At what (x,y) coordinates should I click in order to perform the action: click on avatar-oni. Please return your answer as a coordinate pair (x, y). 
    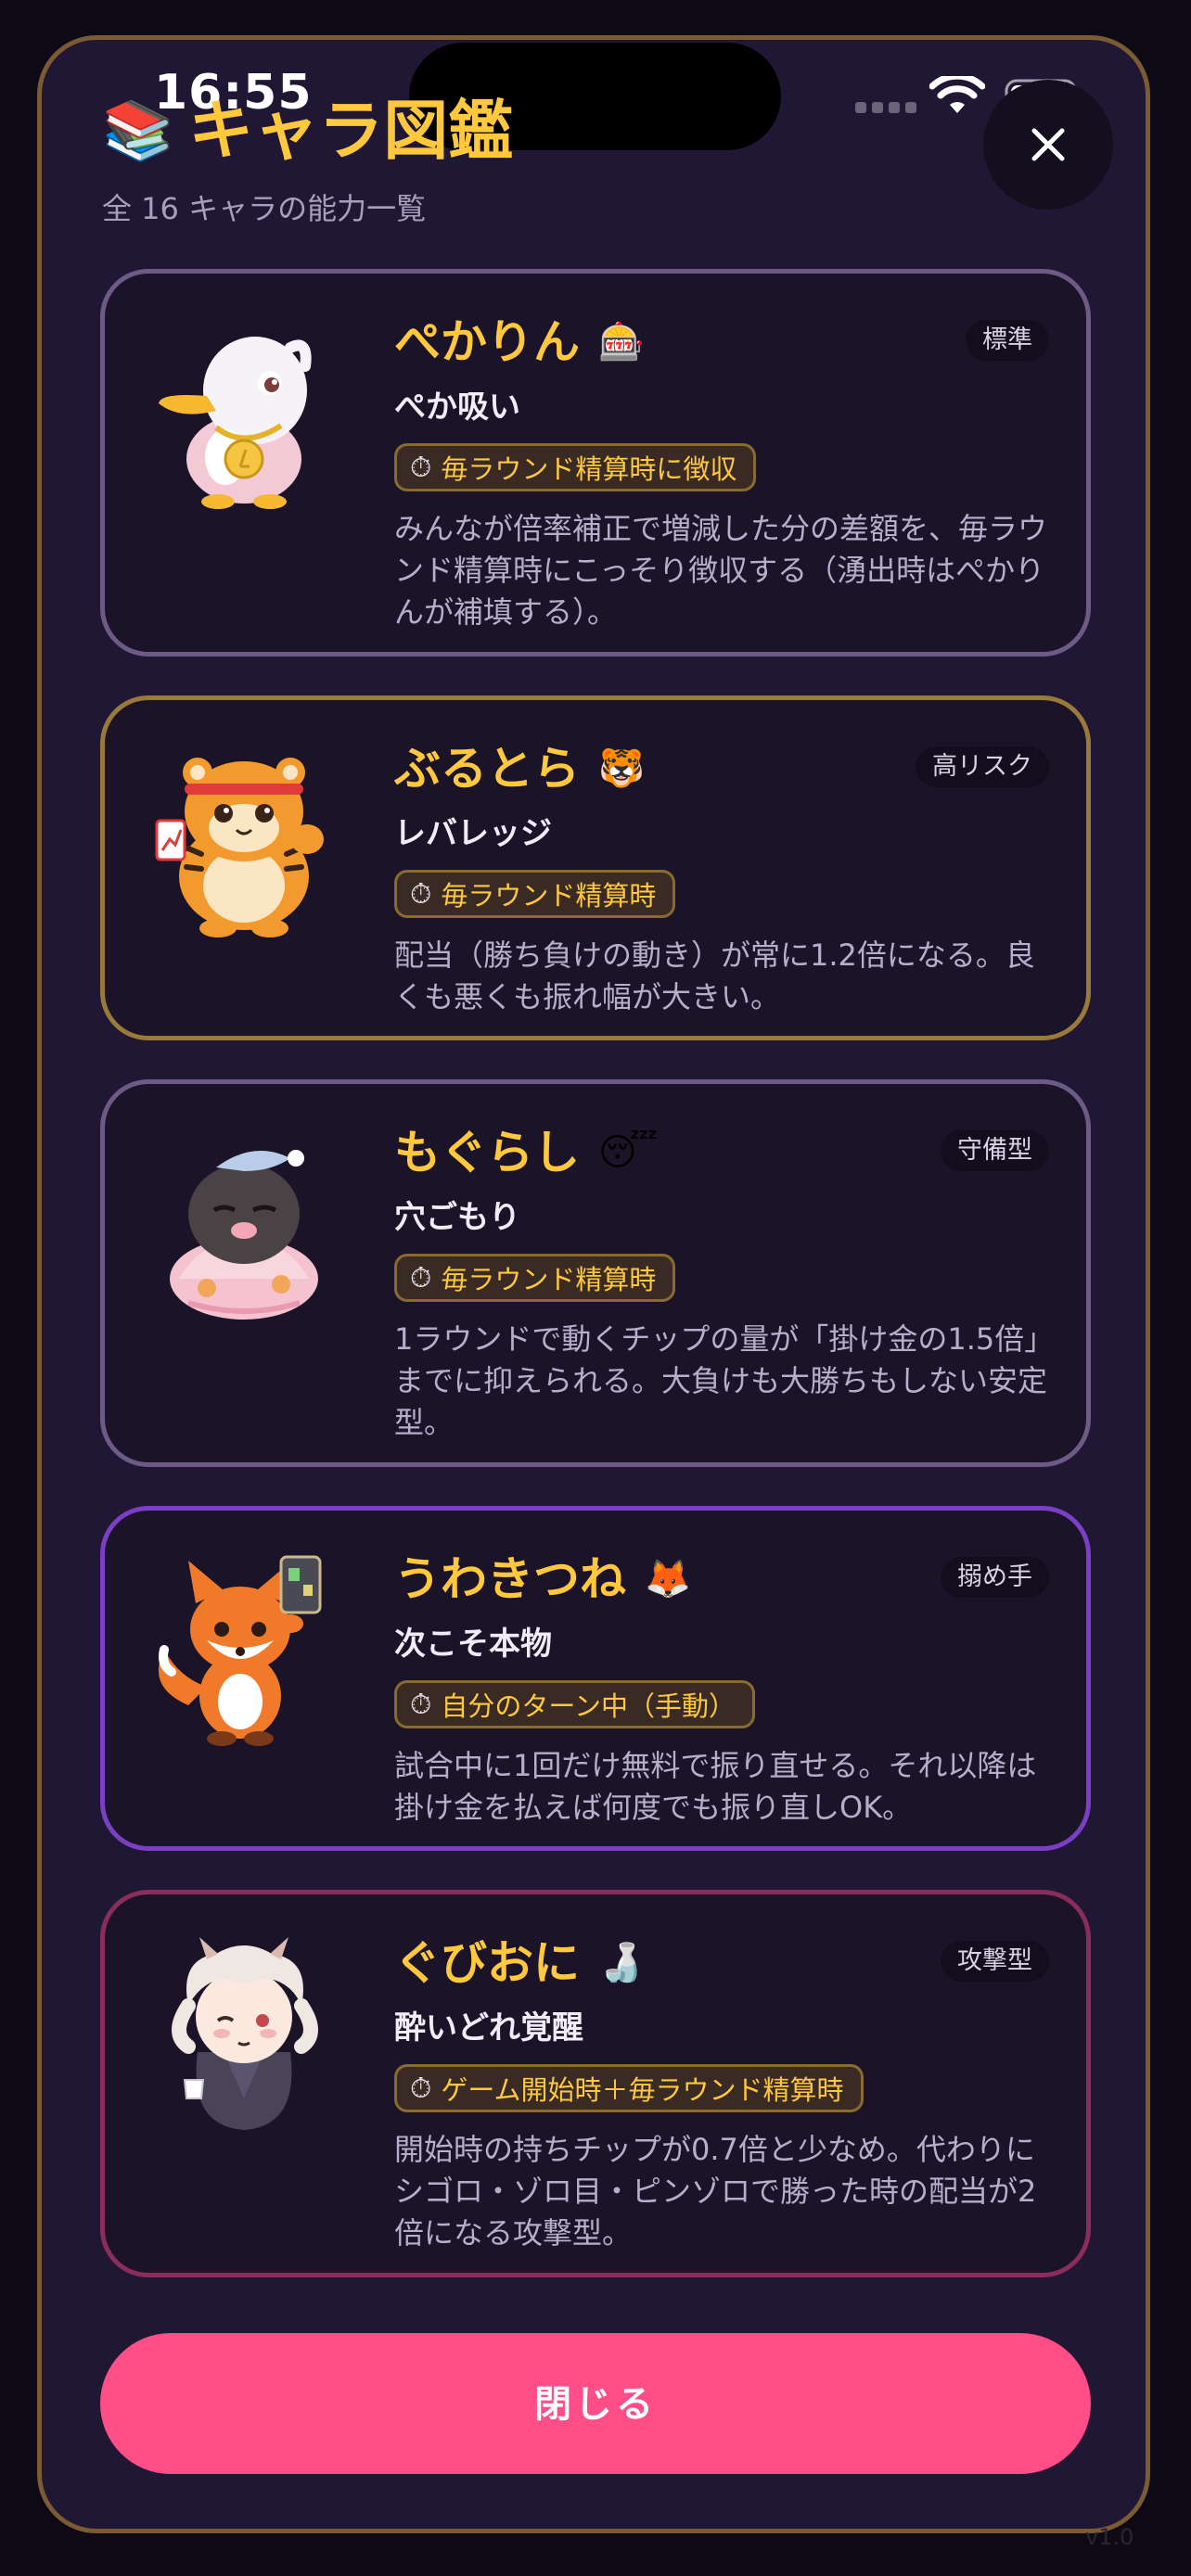
    Looking at the image, I should click on (245, 2034).